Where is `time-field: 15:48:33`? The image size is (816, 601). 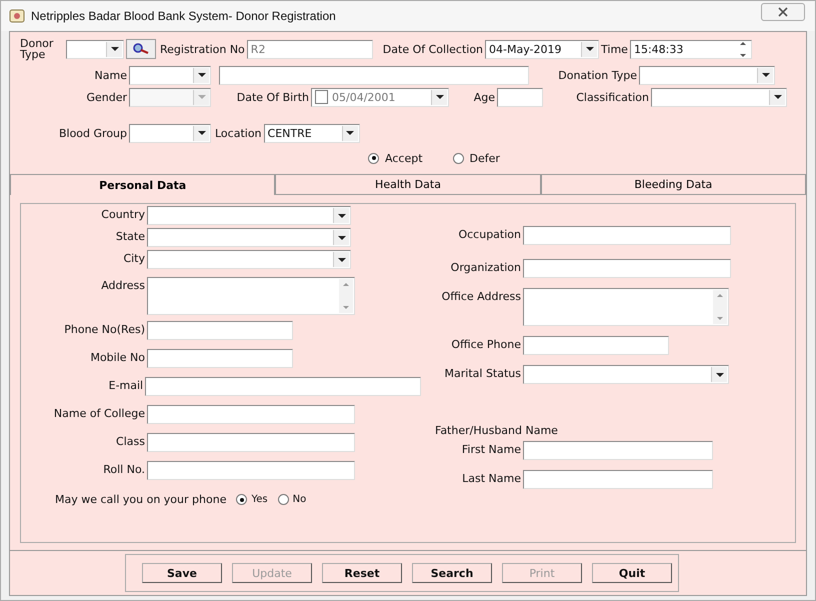 time-field: 15:48:33 is located at coordinates (691, 49).